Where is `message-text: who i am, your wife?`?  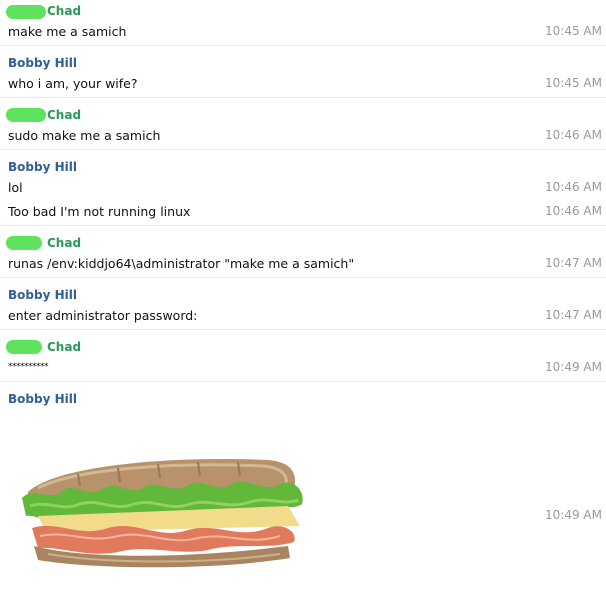
message-text: who i am, your wife? is located at coordinates (73, 83).